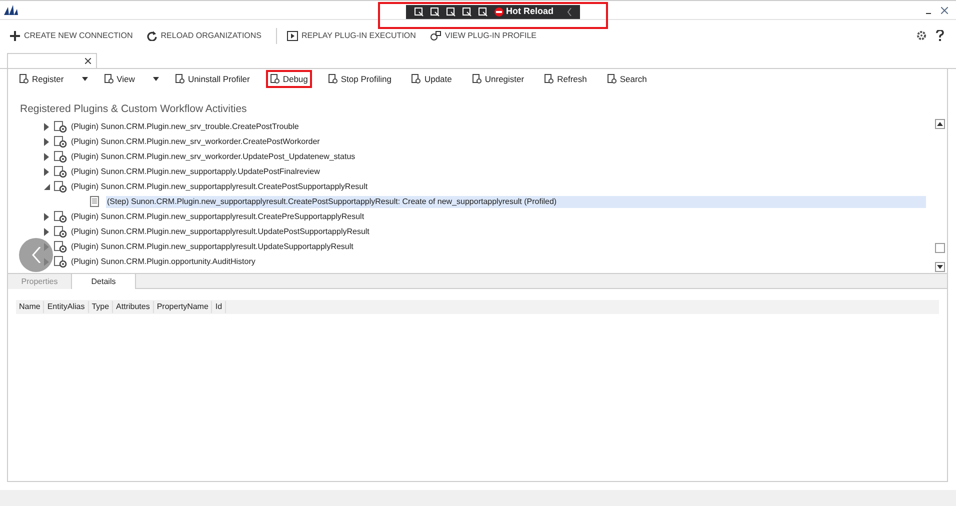  What do you see at coordinates (940, 248) in the screenshot?
I see `scroll-thumb` at bounding box center [940, 248].